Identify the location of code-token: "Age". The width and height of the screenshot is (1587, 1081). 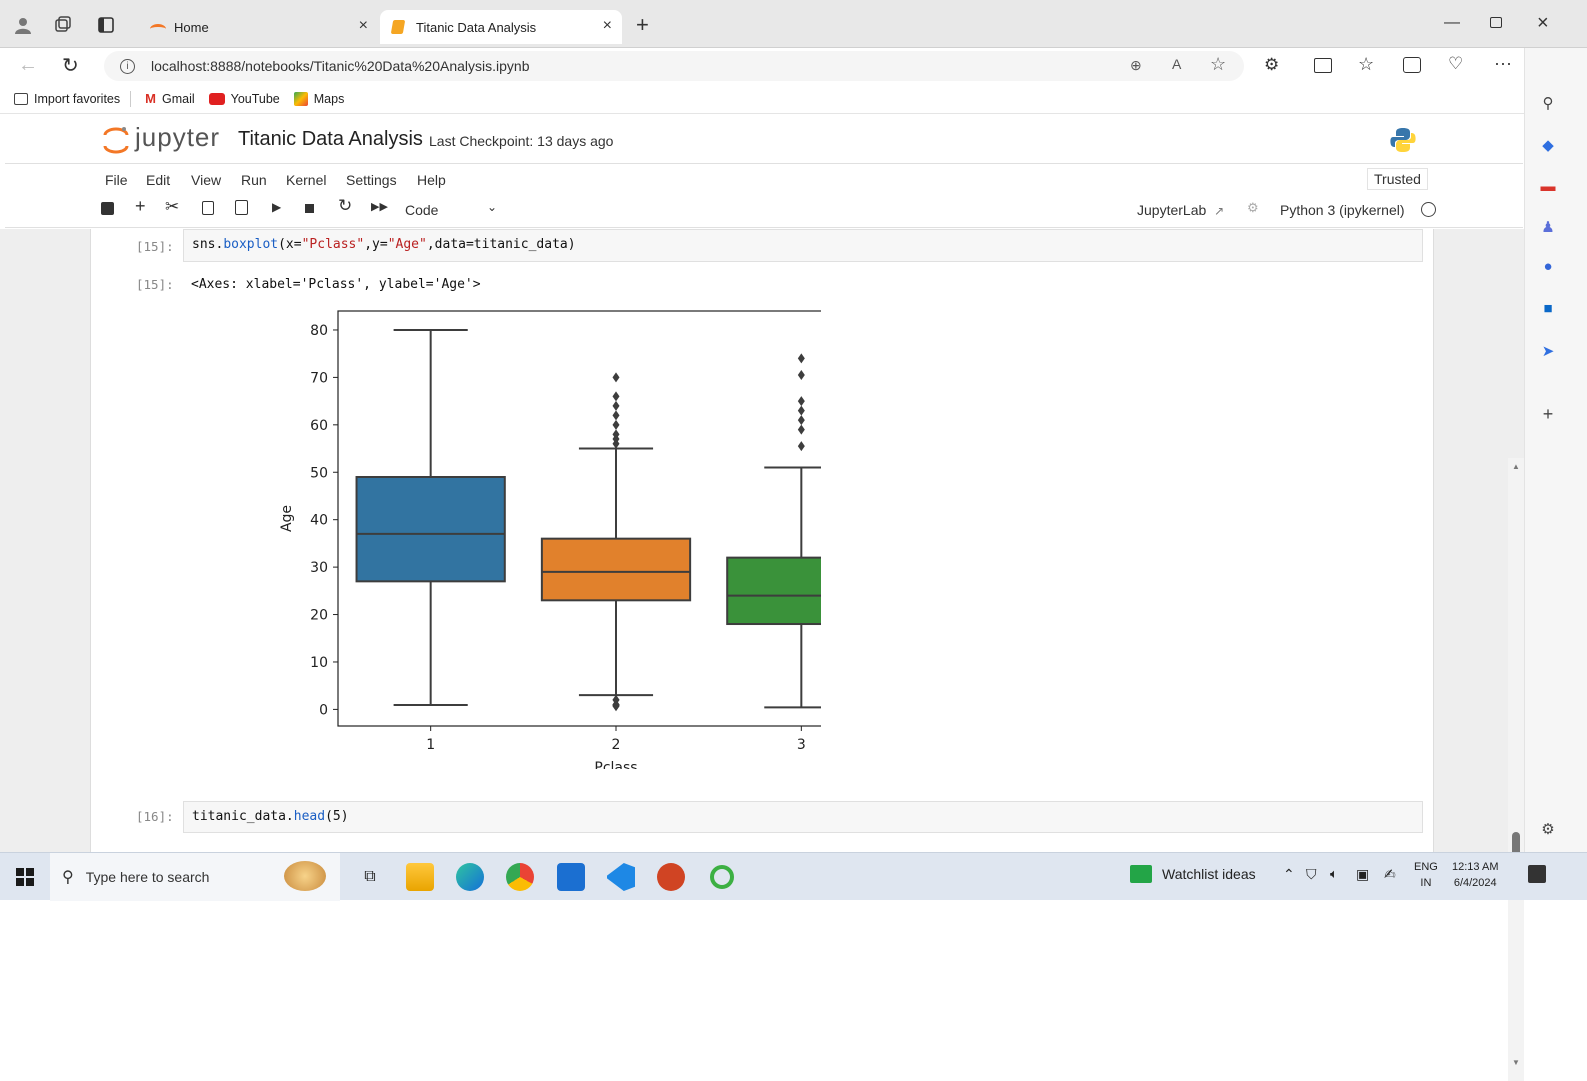
(407, 244).